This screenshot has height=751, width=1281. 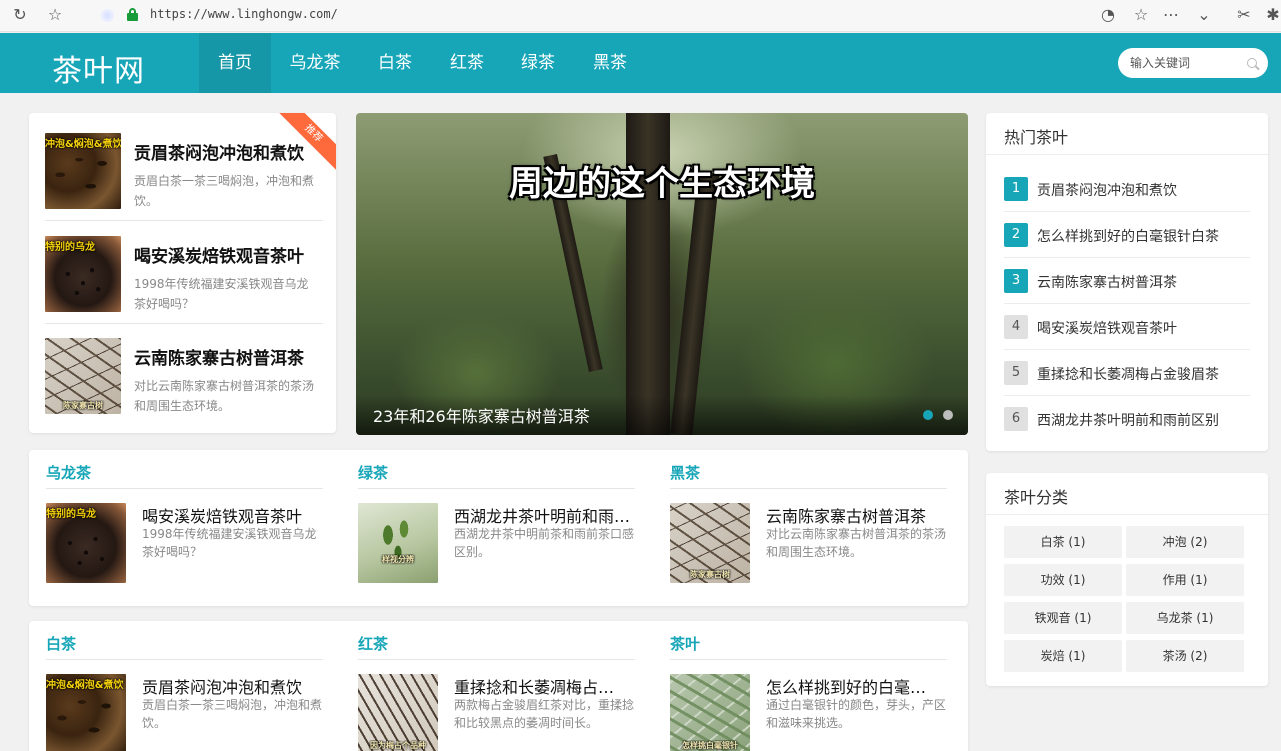 I want to click on site-navbar: 茶叶网 首页 乌龙茶 白茶 红茶 绿茶 黑茶, so click(x=640, y=63).